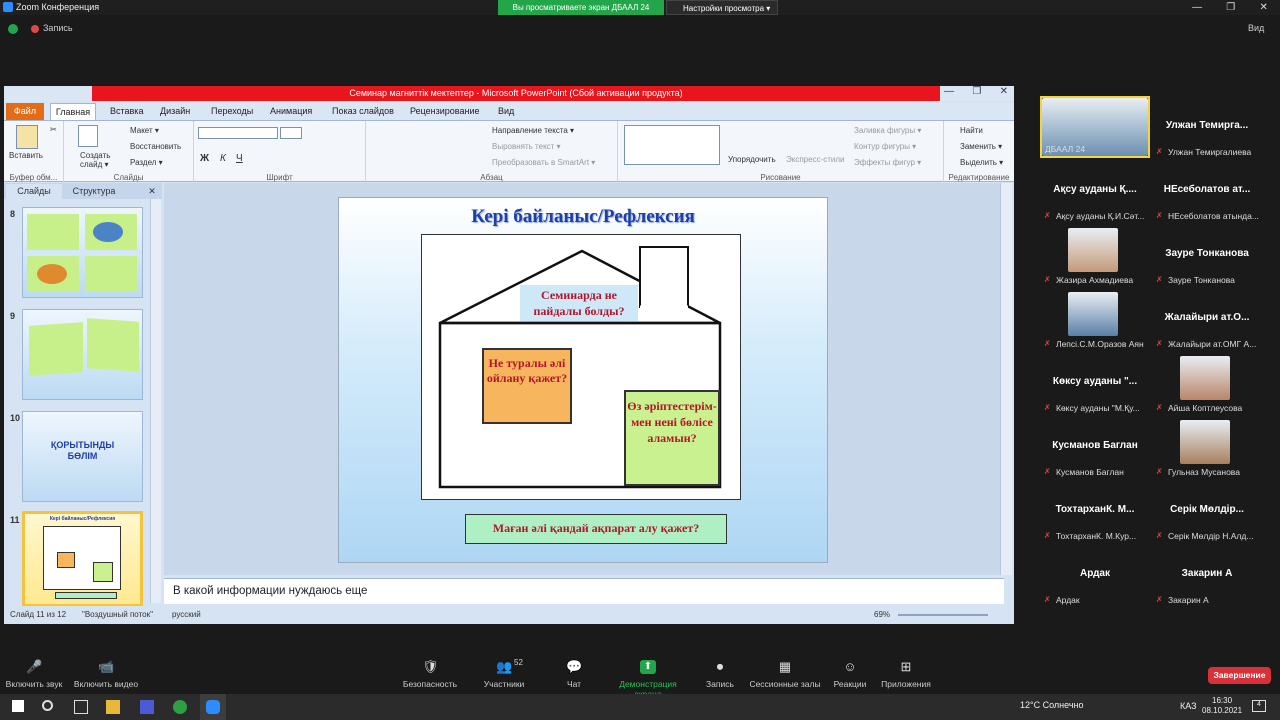 Image resolution: width=1280 pixels, height=720 pixels. I want to click on close-pane-icon: ✕, so click(152, 191).